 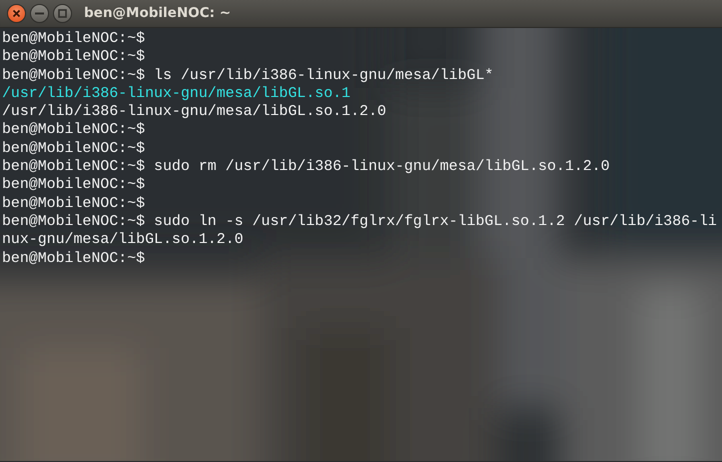 What do you see at coordinates (157, 14) in the screenshot?
I see `window-title: ben@MobileNOC: ~` at bounding box center [157, 14].